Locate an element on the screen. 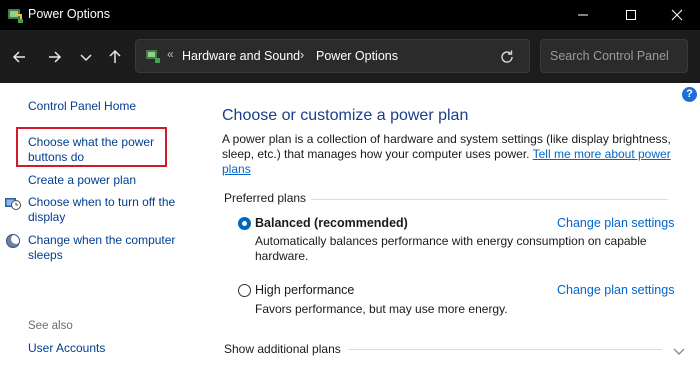 This screenshot has height=375, width=700. user-accounts-link: User Accounts is located at coordinates (108, 348).